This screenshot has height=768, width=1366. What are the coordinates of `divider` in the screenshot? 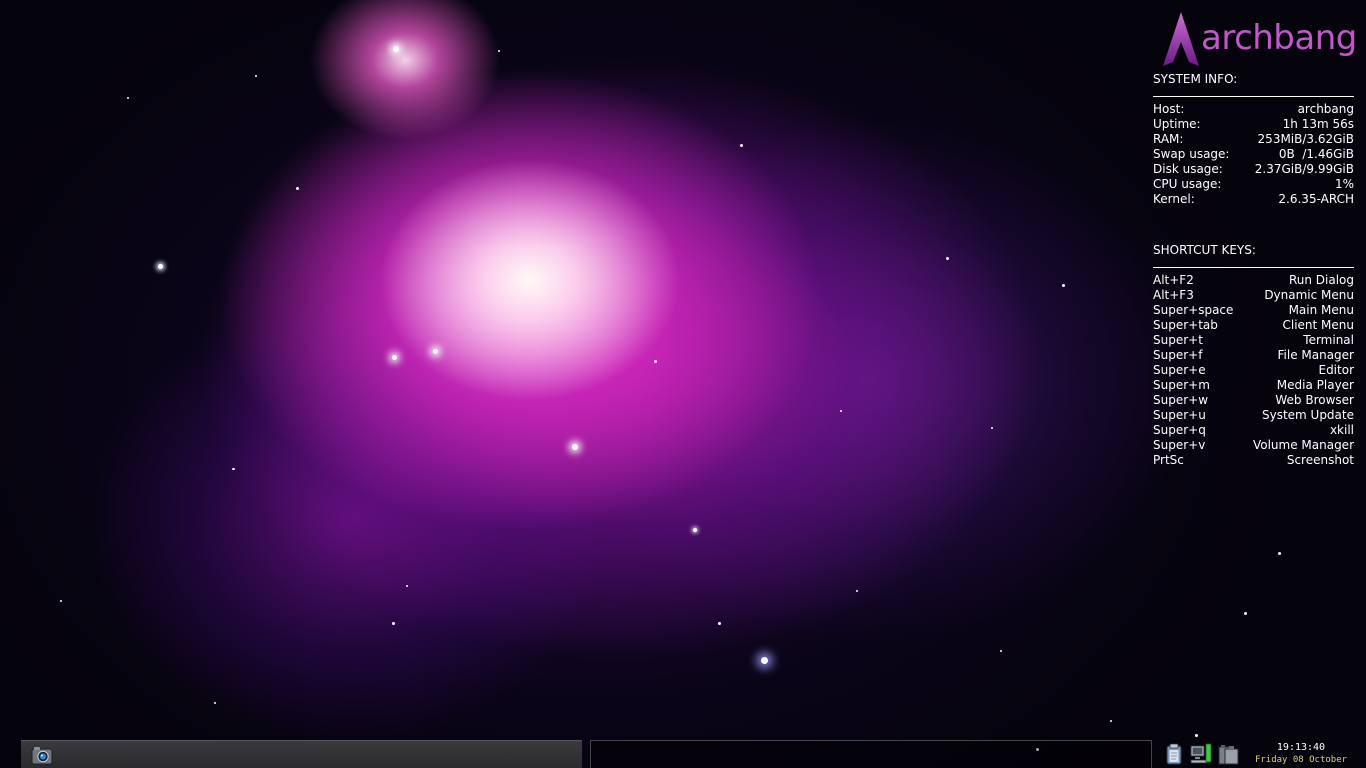 It's located at (1253, 96).